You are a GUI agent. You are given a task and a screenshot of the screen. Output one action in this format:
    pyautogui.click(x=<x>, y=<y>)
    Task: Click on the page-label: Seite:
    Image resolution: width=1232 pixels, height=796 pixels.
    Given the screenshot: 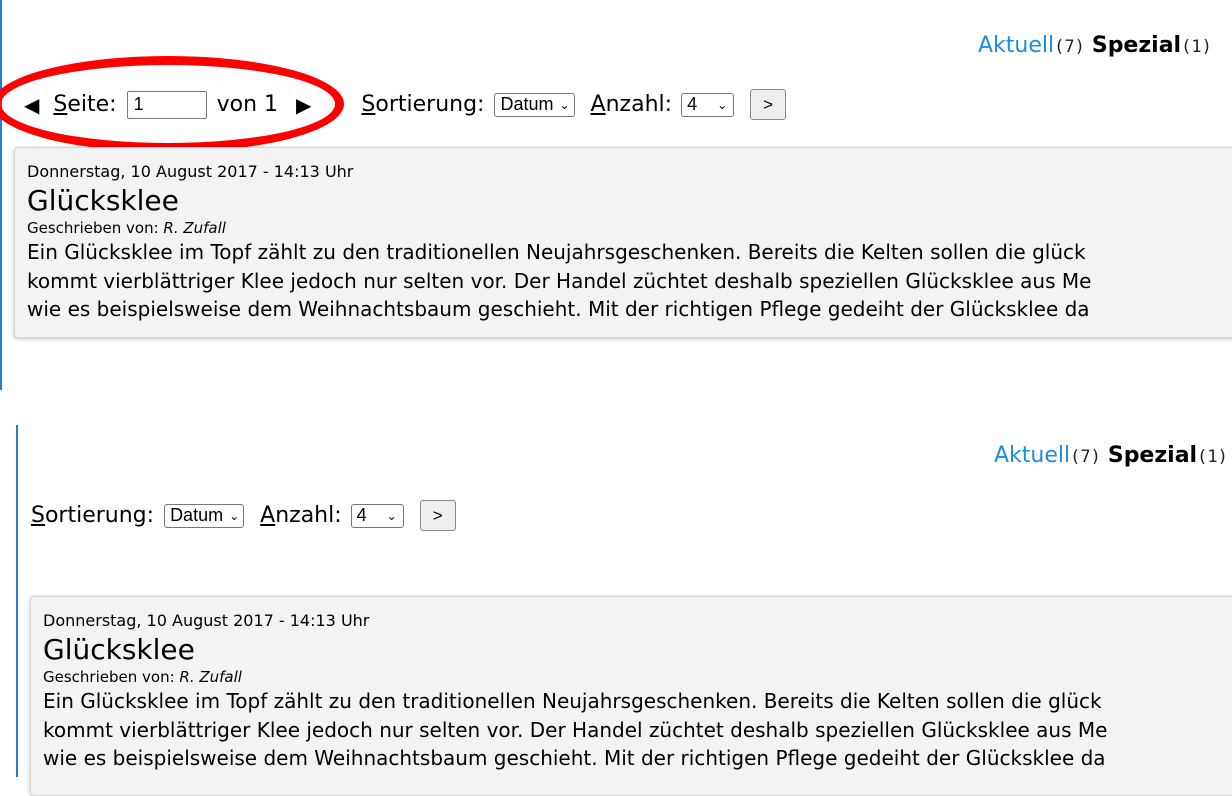 What is the action you would take?
    pyautogui.click(x=85, y=104)
    